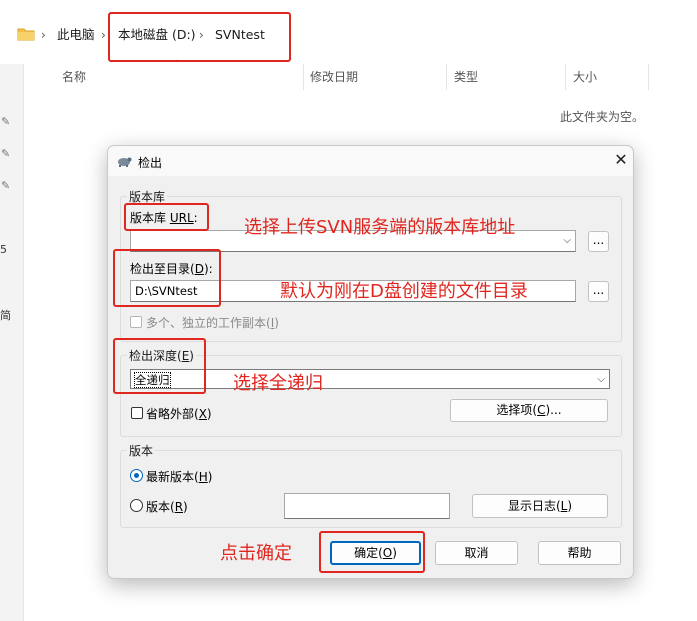  I want to click on annotation-dir: 默认为刚在D盘创建的文件目录, so click(404, 291).